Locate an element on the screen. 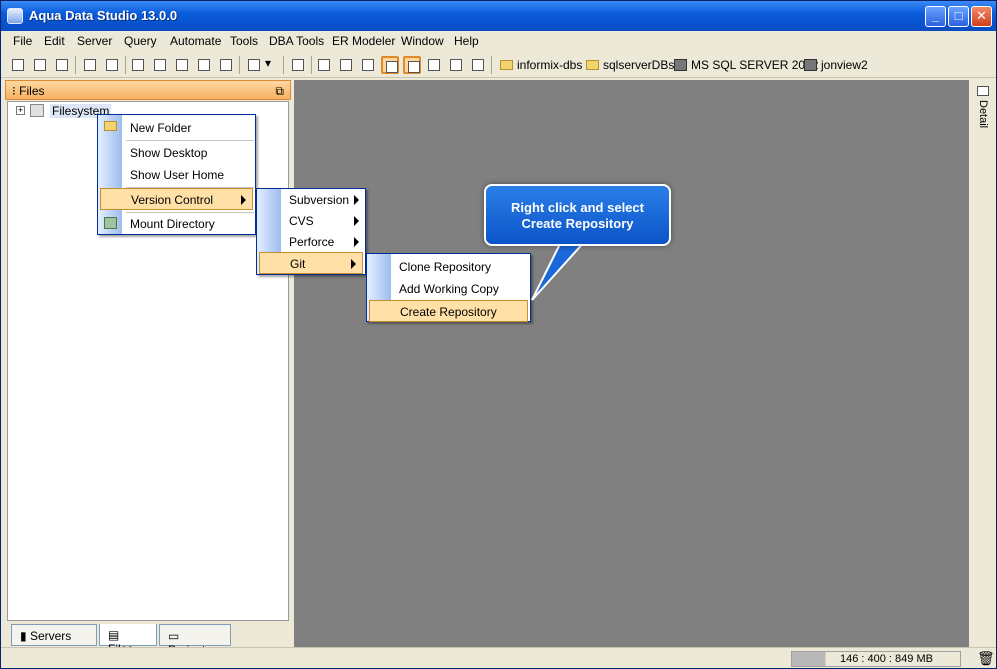 Image resolution: width=997 pixels, height=669 pixels. app-icon is located at coordinates (15, 16).